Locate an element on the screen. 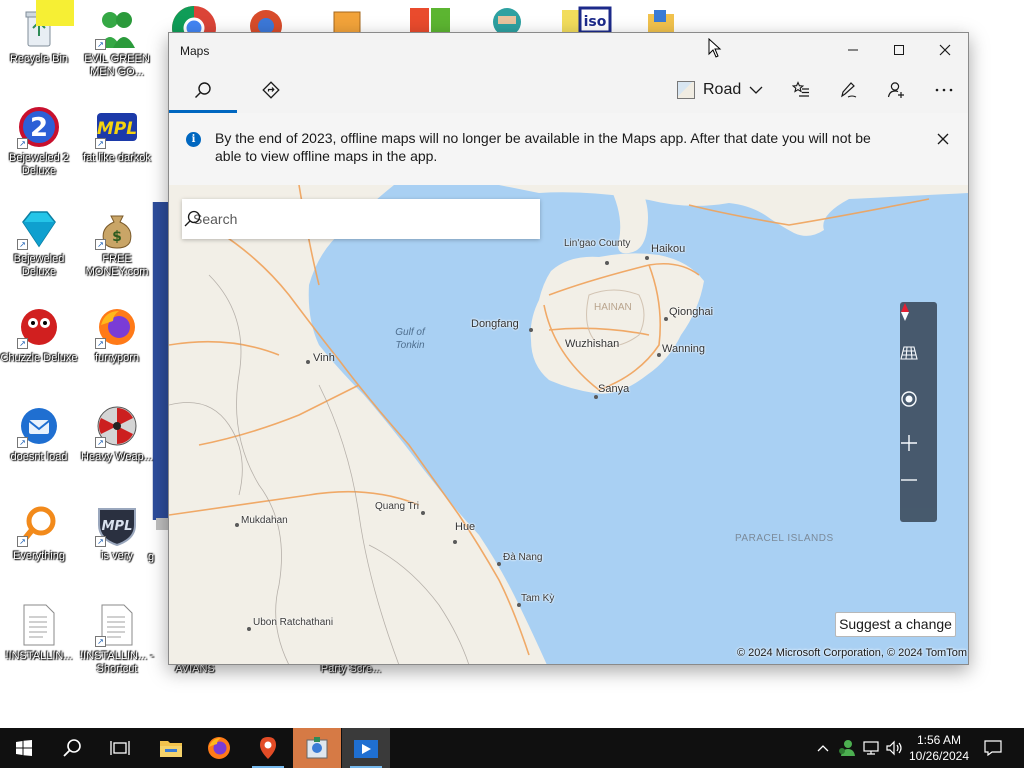  heavy-weapon-icon: ↗ is located at coordinates (117, 426).